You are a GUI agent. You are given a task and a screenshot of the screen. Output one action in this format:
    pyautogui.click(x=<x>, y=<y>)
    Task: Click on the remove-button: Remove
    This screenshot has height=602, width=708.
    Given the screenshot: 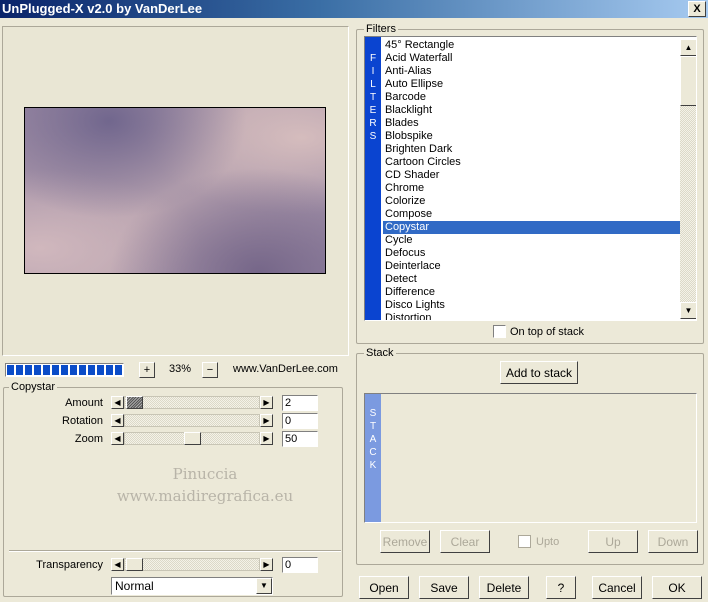 What is the action you would take?
    pyautogui.click(x=405, y=541)
    